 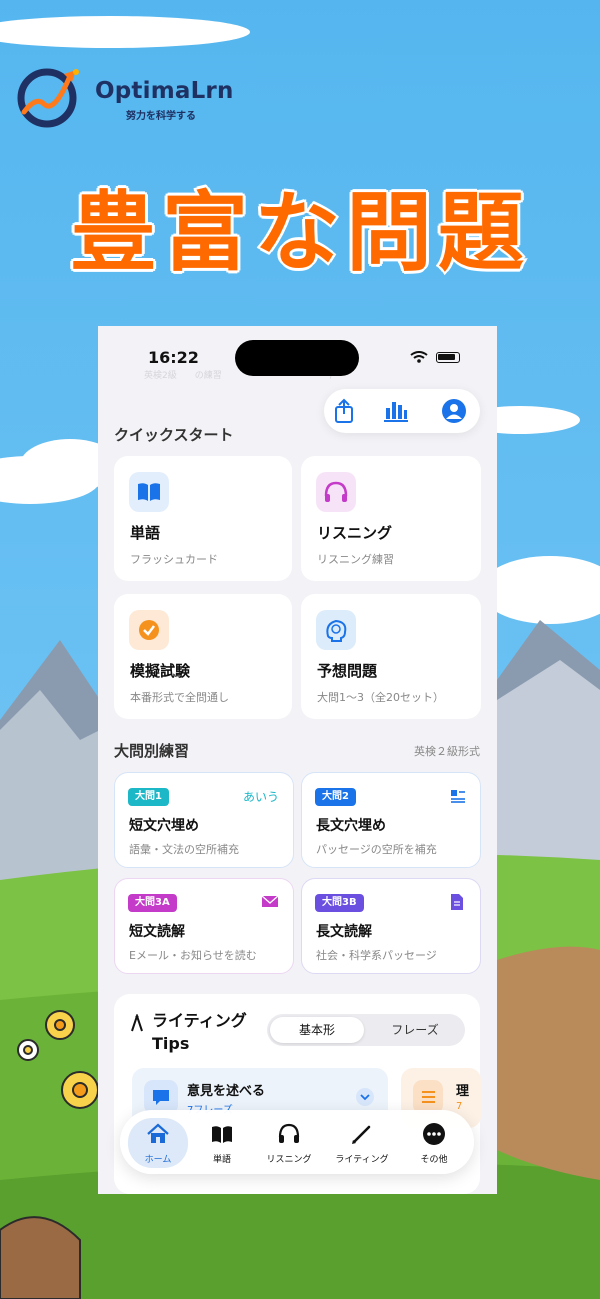 What do you see at coordinates (339, 903) in the screenshot?
I see `part-badge: 大問3B` at bounding box center [339, 903].